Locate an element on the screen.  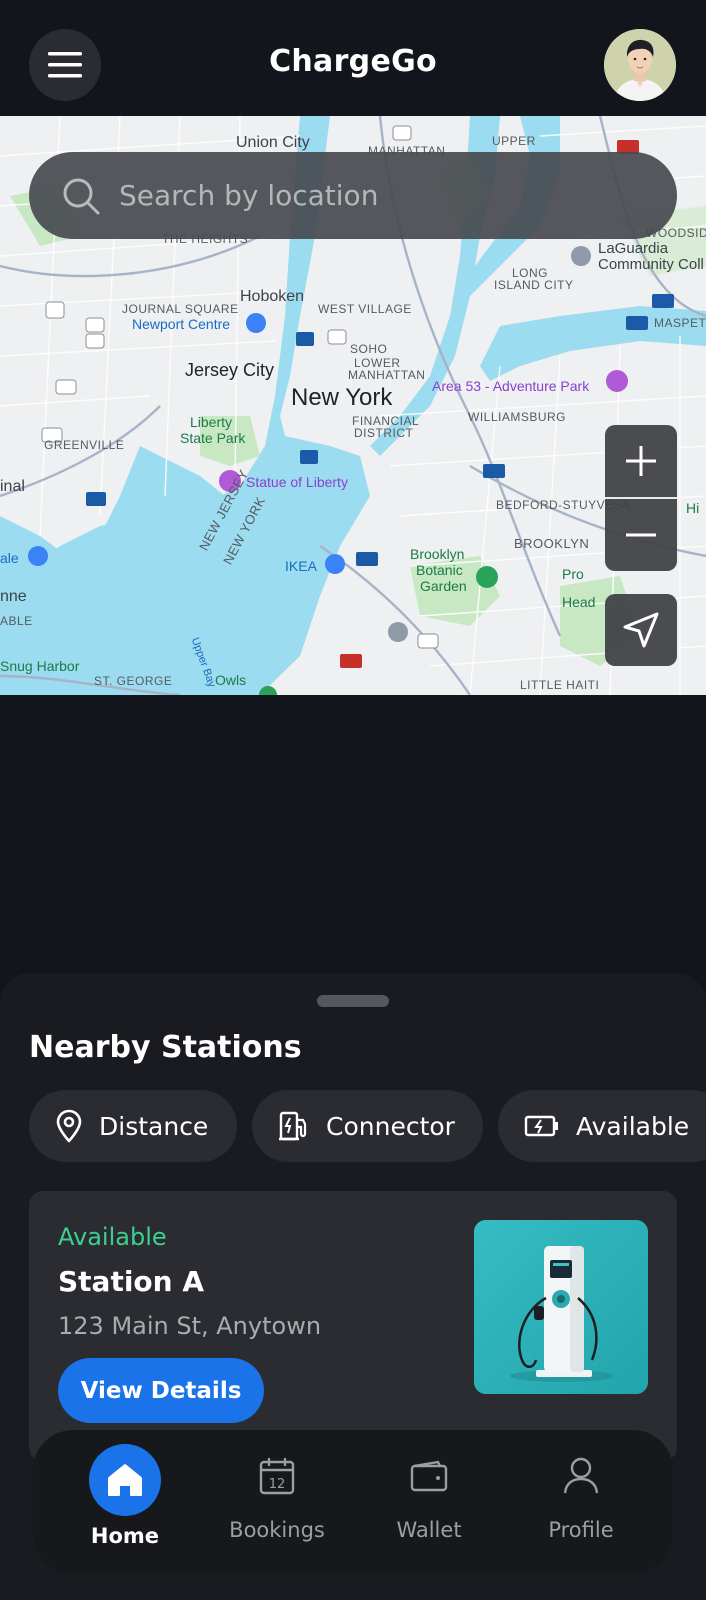
map-label: UPPER is located at coordinates (514, 141).